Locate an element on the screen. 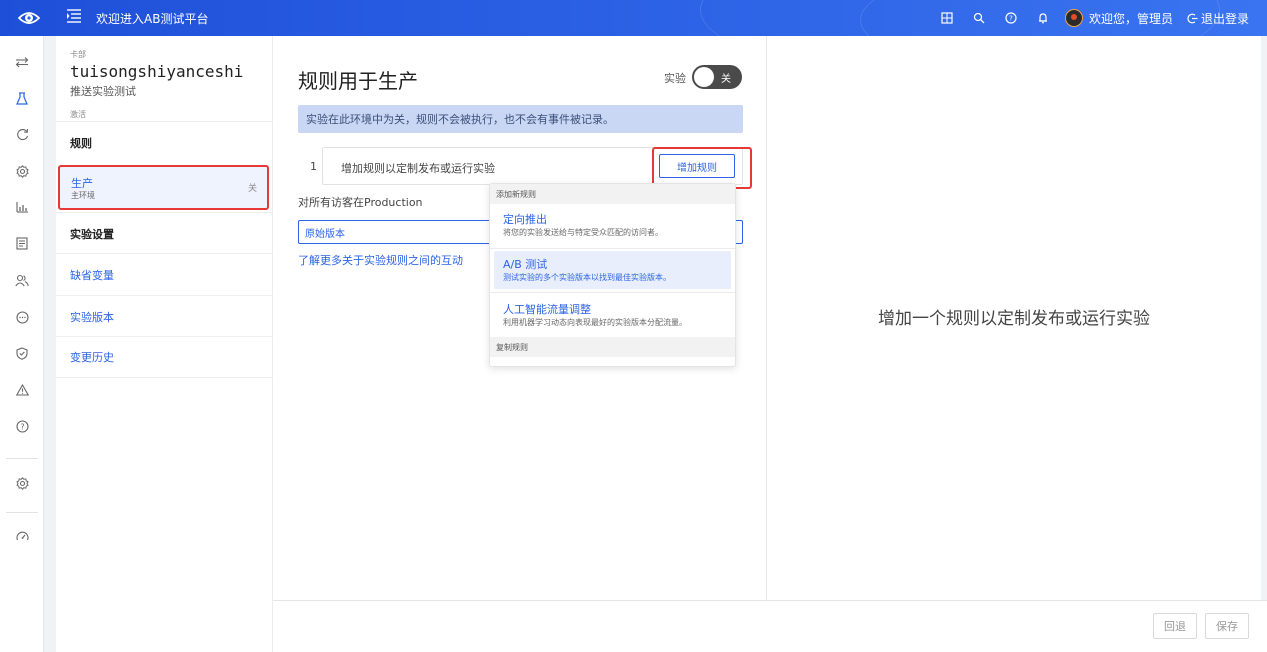 The image size is (1267, 652). experiment-toggle: 关 is located at coordinates (717, 77).